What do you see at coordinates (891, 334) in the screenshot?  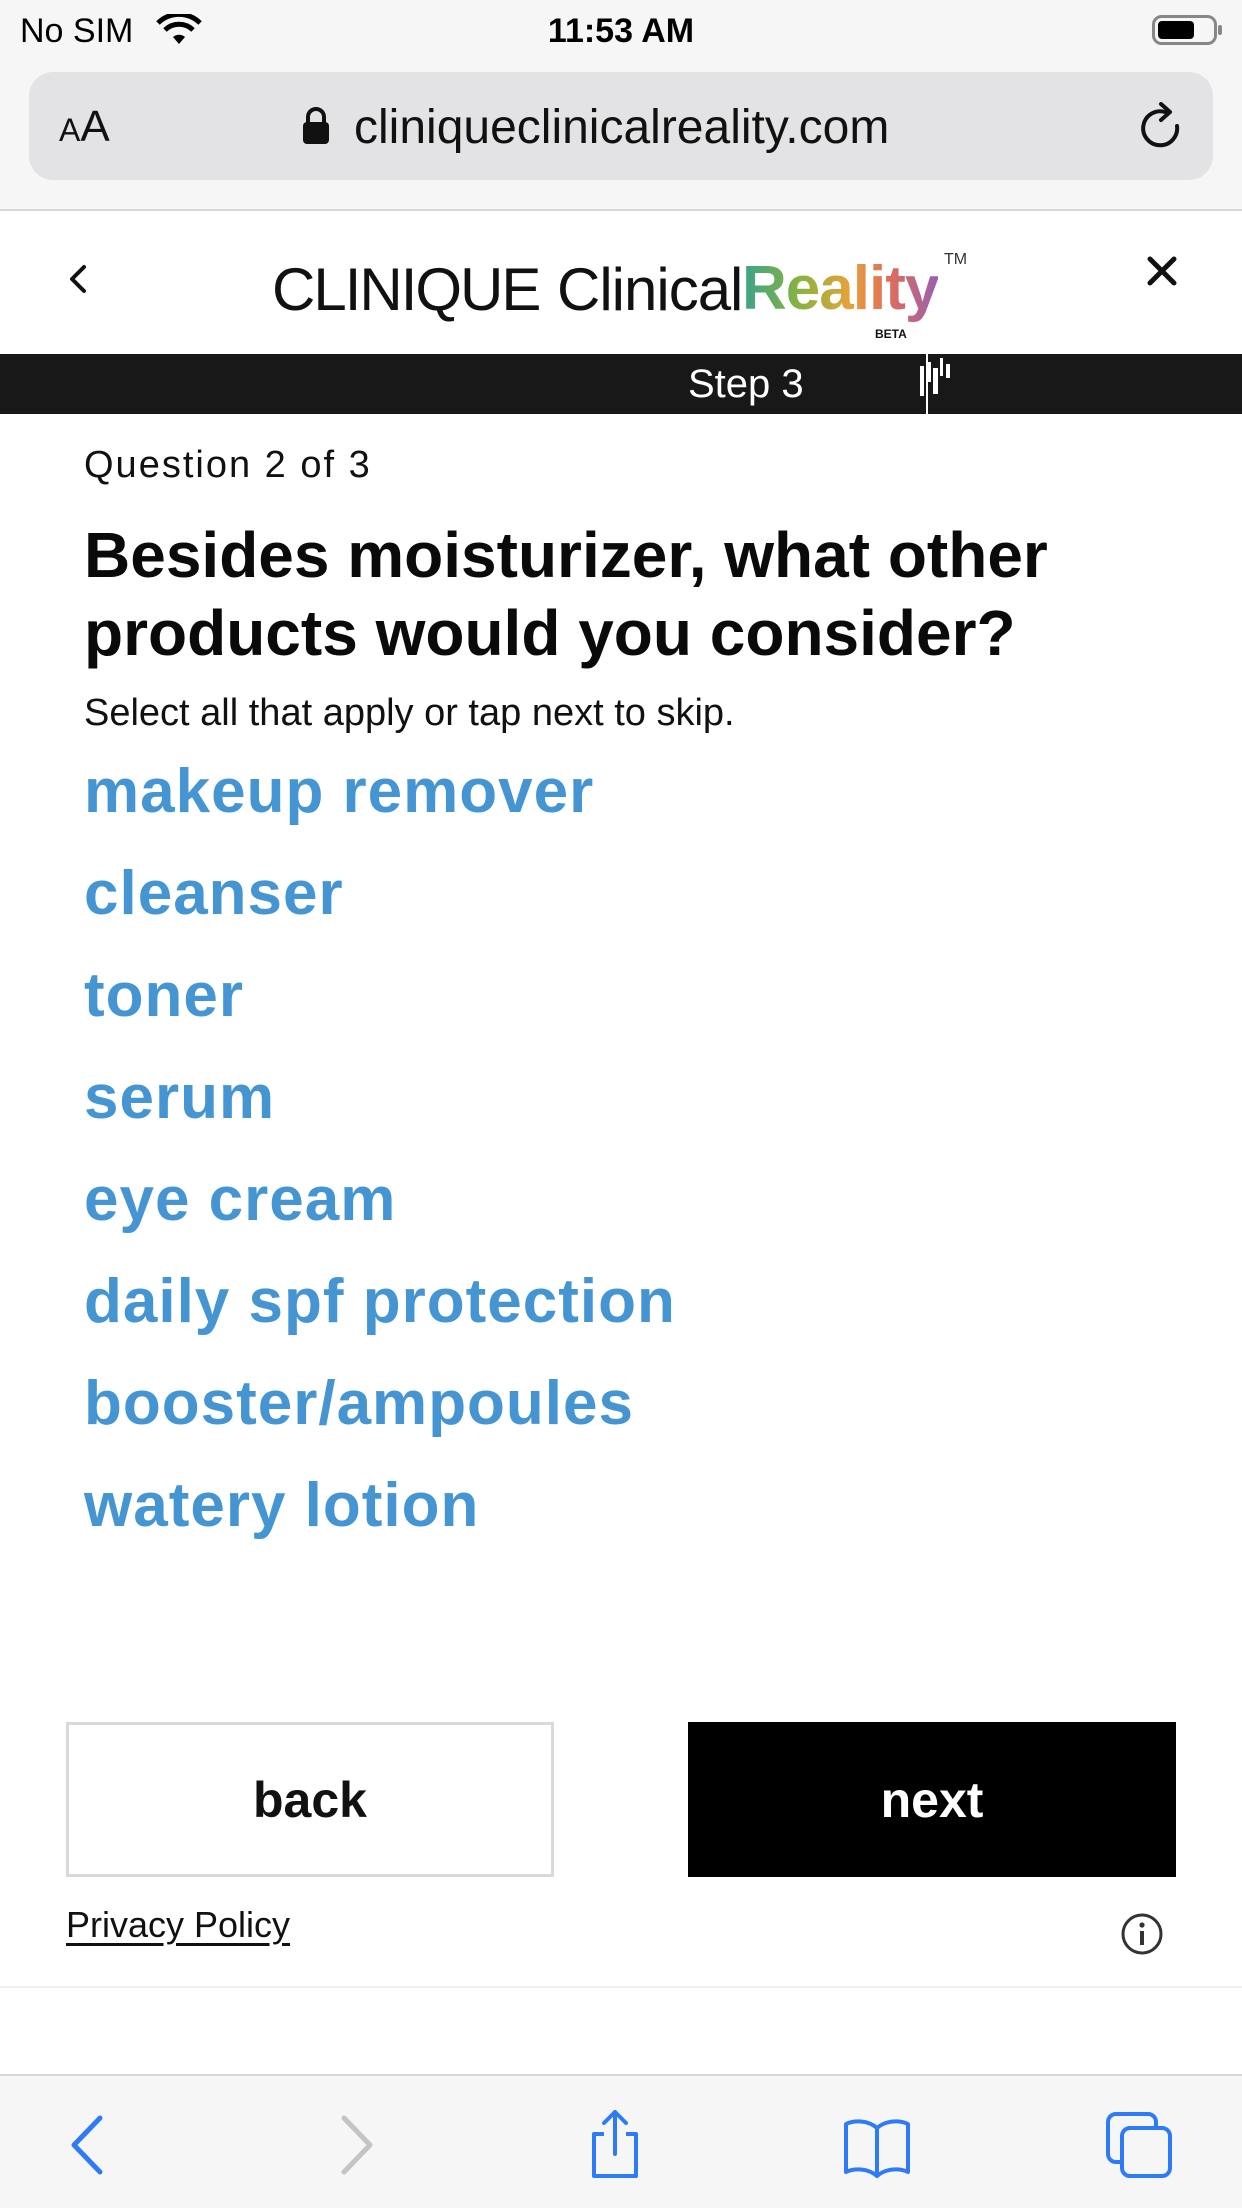 I see `logo-beta: BETA` at bounding box center [891, 334].